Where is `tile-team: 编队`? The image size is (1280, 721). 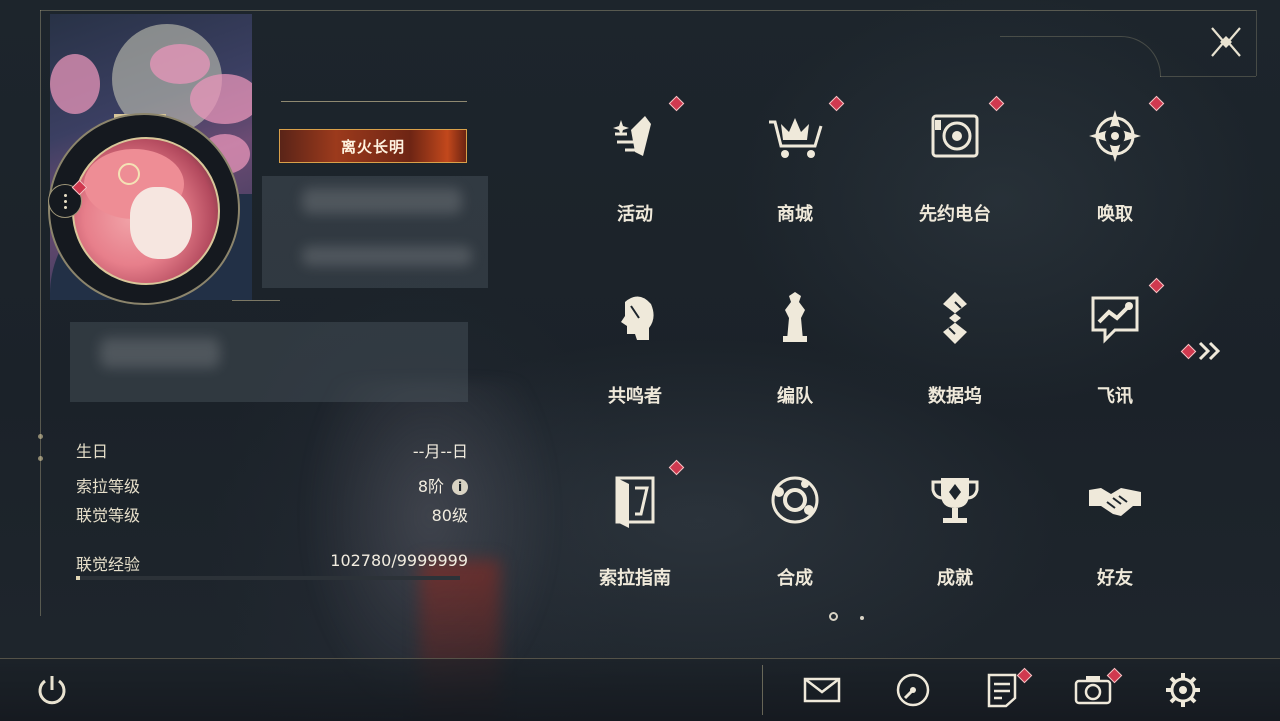
tile-team: 编队 is located at coordinates (795, 346).